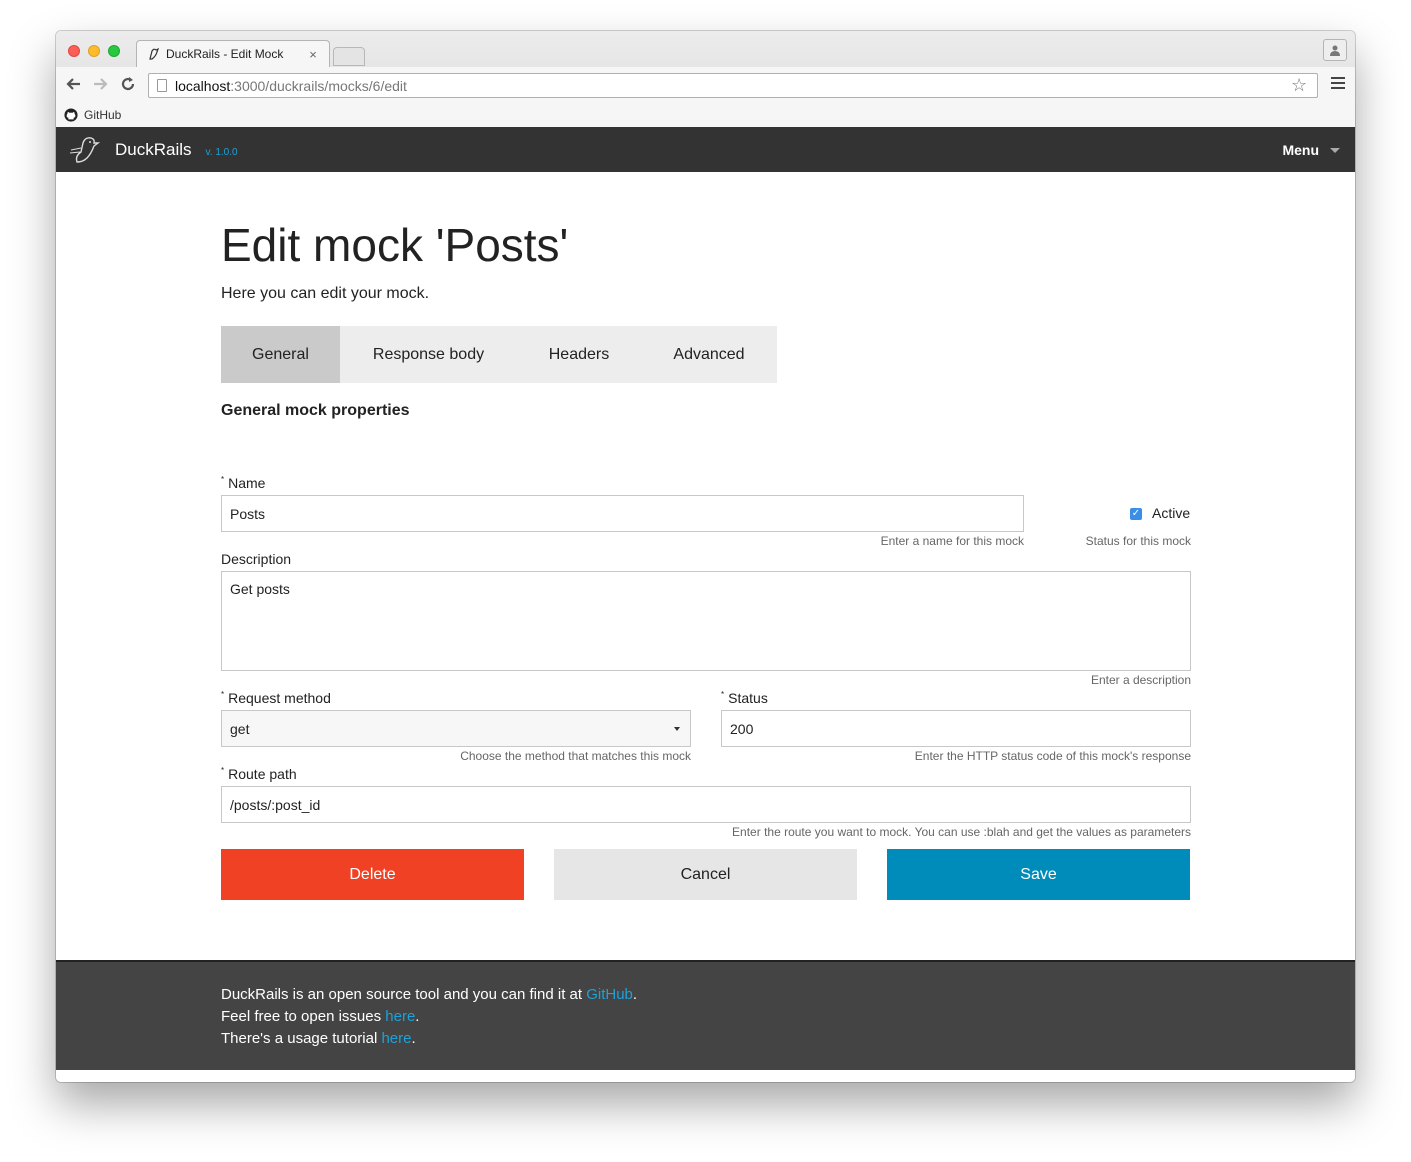  I want to click on browser-menu-icon, so click(1338, 84).